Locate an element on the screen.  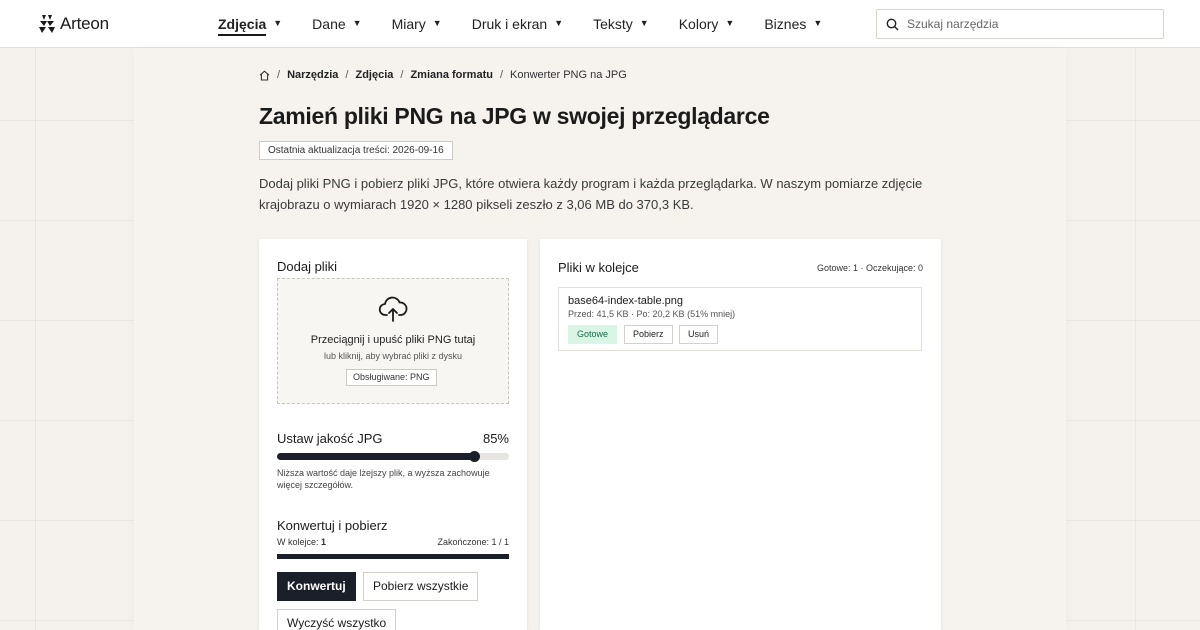
queue-title: Pliki w kolejce is located at coordinates (598, 267).